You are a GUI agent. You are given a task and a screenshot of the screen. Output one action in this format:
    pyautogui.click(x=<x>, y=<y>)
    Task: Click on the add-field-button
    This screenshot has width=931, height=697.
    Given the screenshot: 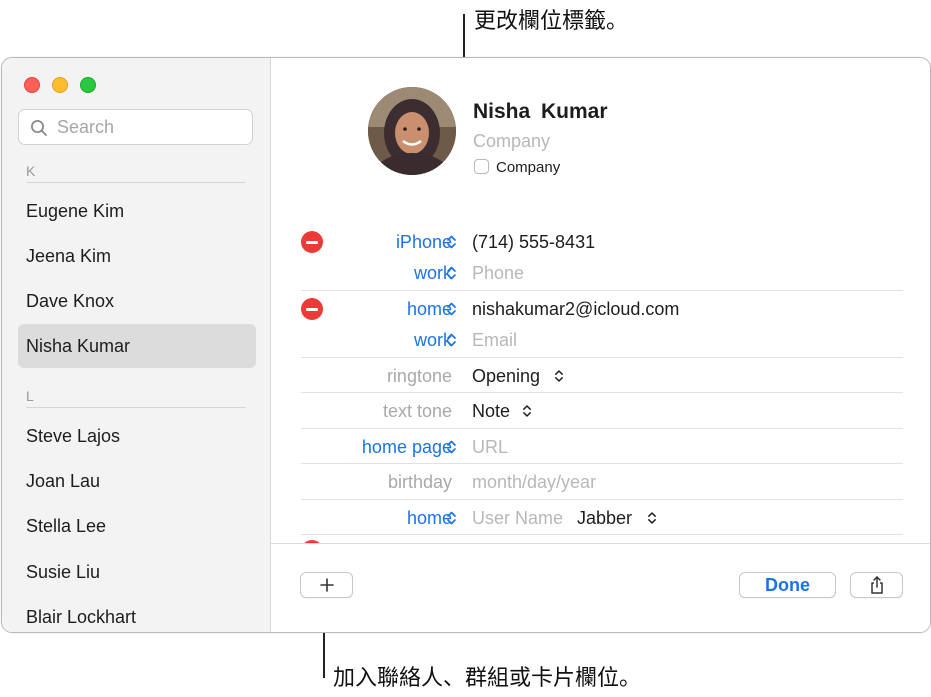 What is the action you would take?
    pyautogui.click(x=326, y=585)
    